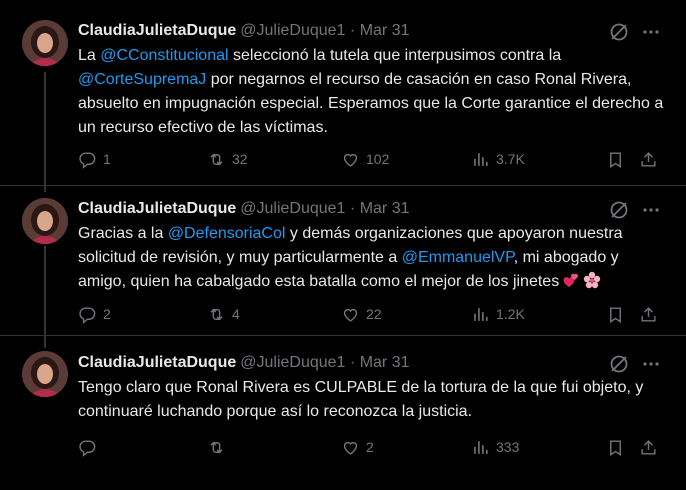 This screenshot has height=490, width=686. I want to click on mention-link: @EmmanuelVP, so click(458, 257).